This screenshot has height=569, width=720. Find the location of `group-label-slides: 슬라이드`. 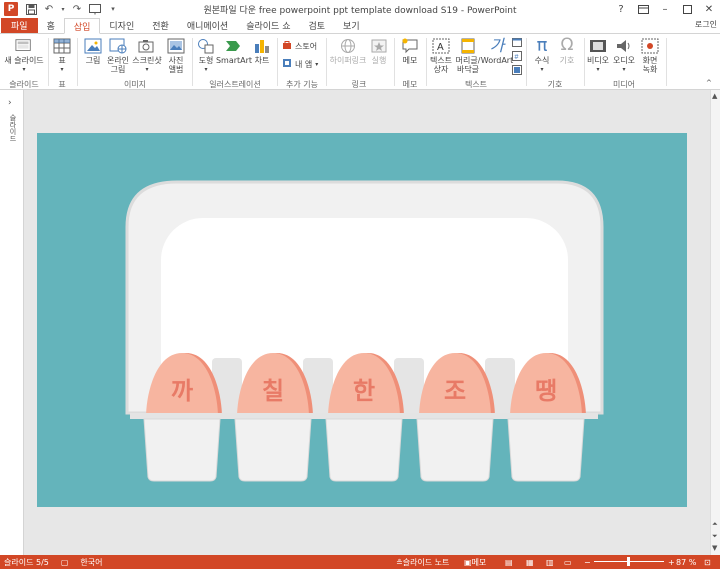

group-label-slides: 슬라이드 is located at coordinates (24, 84).